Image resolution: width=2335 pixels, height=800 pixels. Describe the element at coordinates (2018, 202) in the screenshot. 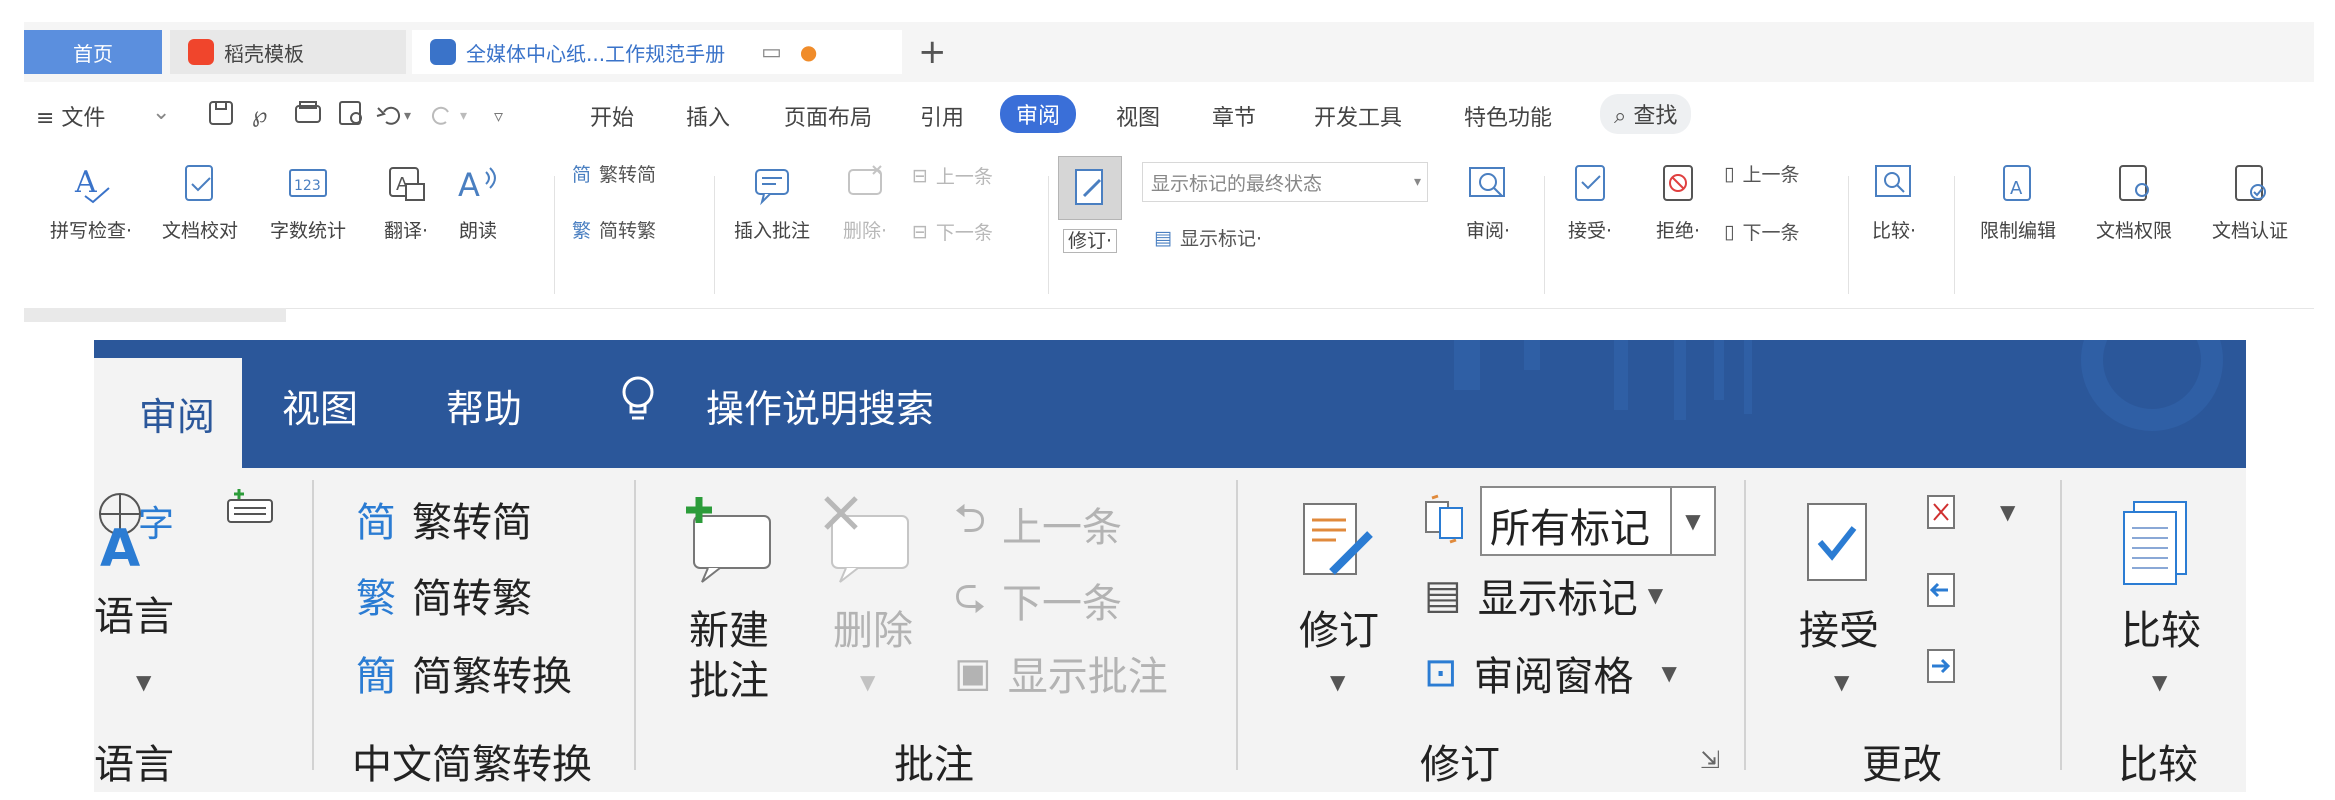

I see `restrict-editing-button: A 限制编辑` at that location.